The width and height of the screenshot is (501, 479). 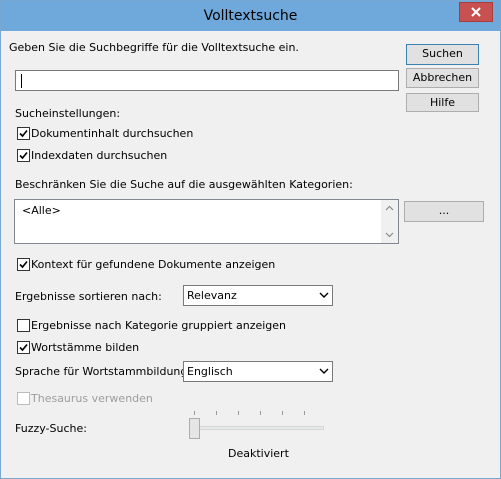 What do you see at coordinates (153, 264) in the screenshot?
I see `show-context-label: Kontext für gefundene Dokumente anzeigen` at bounding box center [153, 264].